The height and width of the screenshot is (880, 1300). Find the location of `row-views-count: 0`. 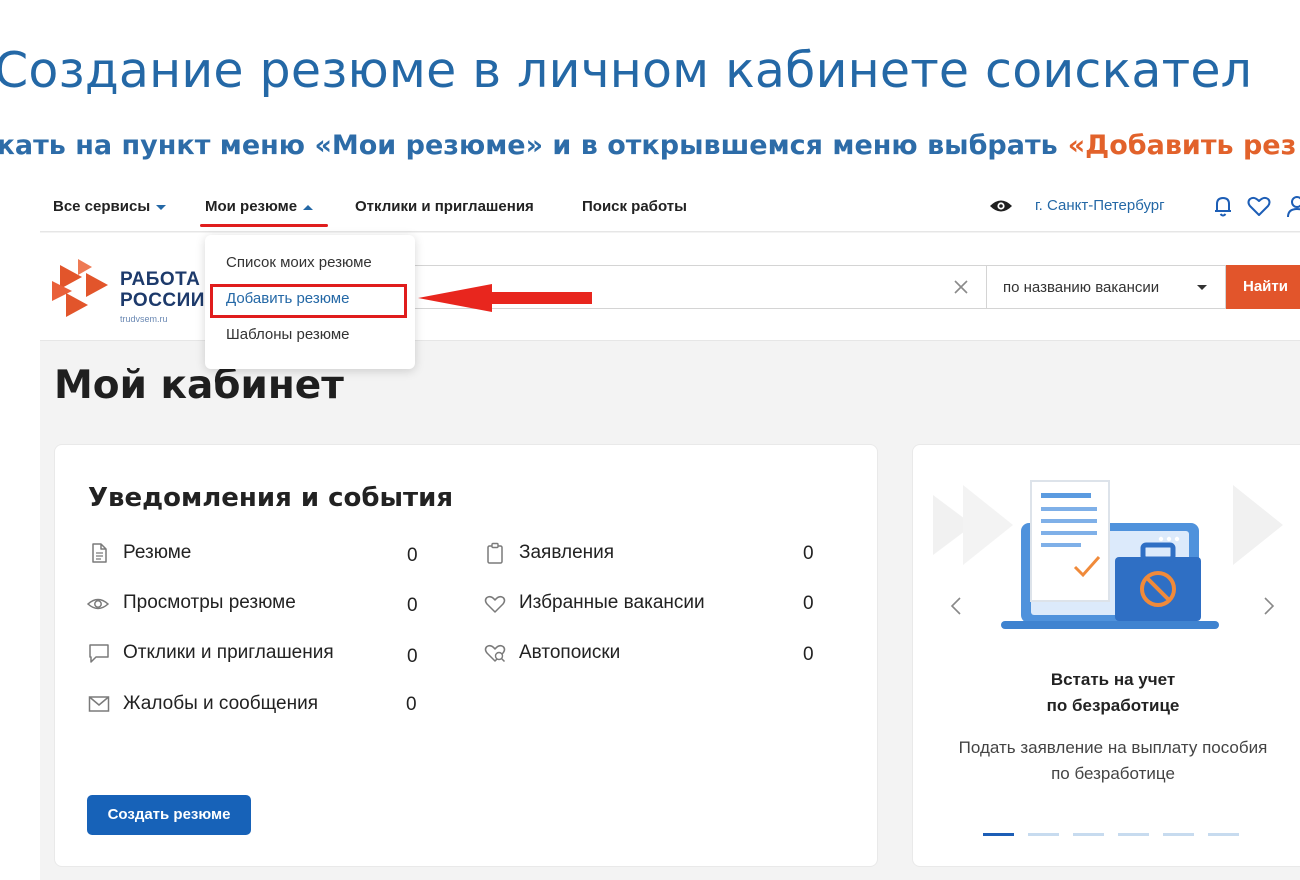

row-views-count: 0 is located at coordinates (412, 605).